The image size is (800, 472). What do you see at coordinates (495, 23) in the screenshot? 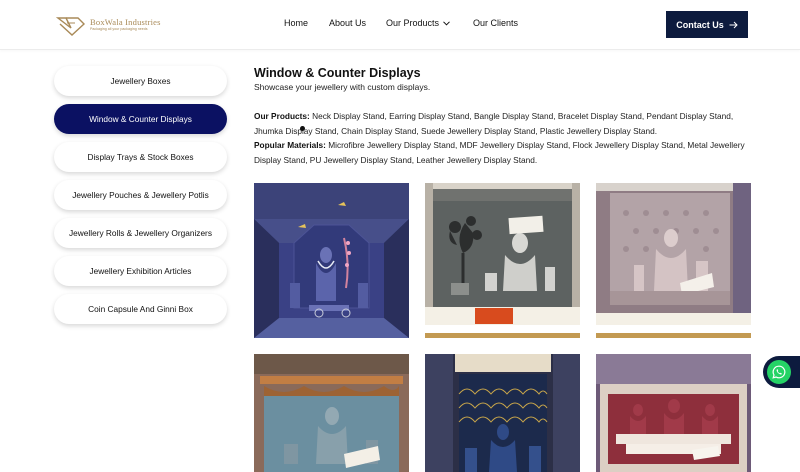
I see `nav-our-clients: Our Clients` at bounding box center [495, 23].